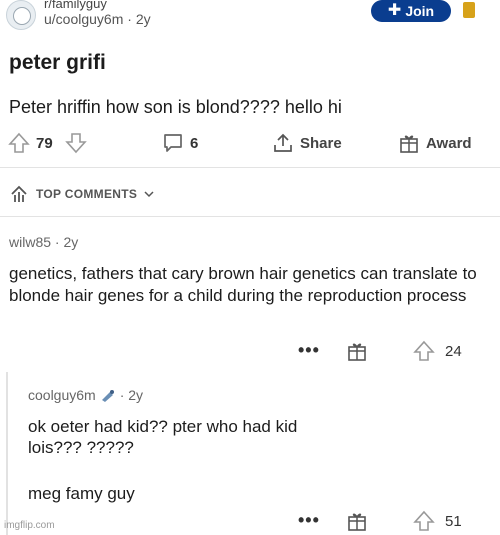 The width and height of the screenshot is (500, 535). Describe the element at coordinates (19, 193) in the screenshot. I see `sort-top-icon` at that location.